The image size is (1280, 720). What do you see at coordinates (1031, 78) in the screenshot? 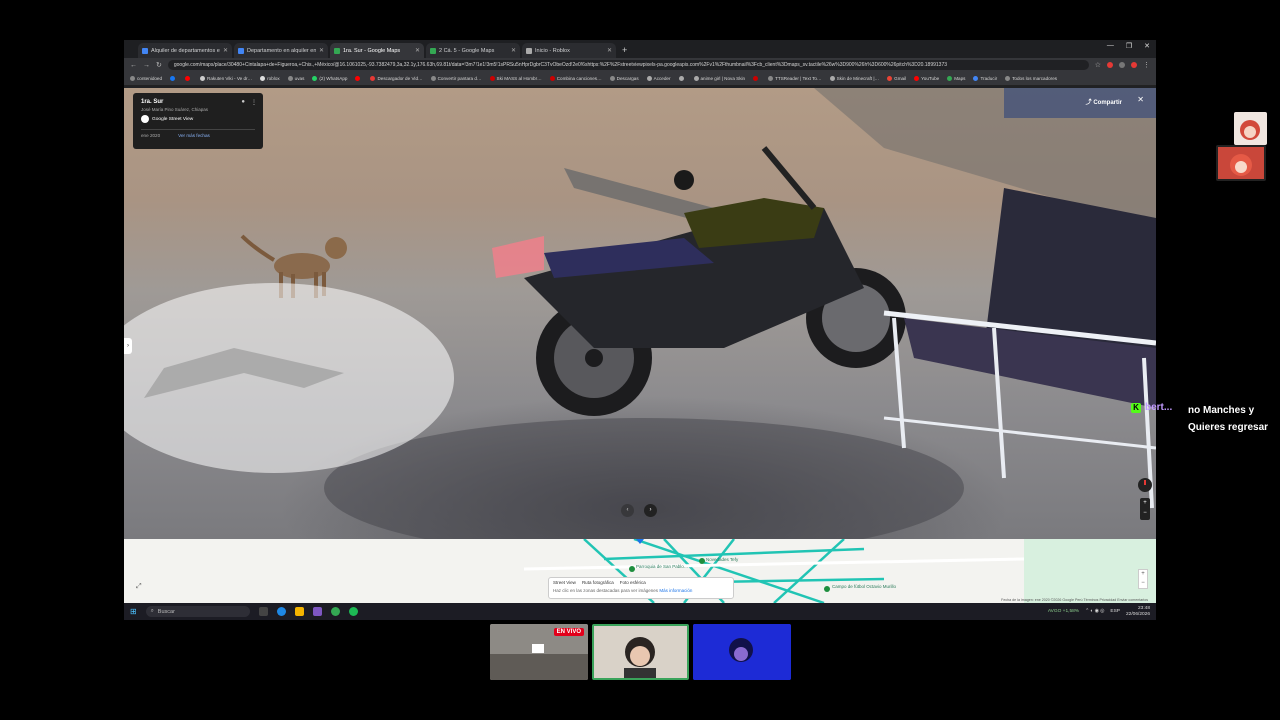
I see `bookmark-item: Todos los marcadores` at bounding box center [1031, 78].